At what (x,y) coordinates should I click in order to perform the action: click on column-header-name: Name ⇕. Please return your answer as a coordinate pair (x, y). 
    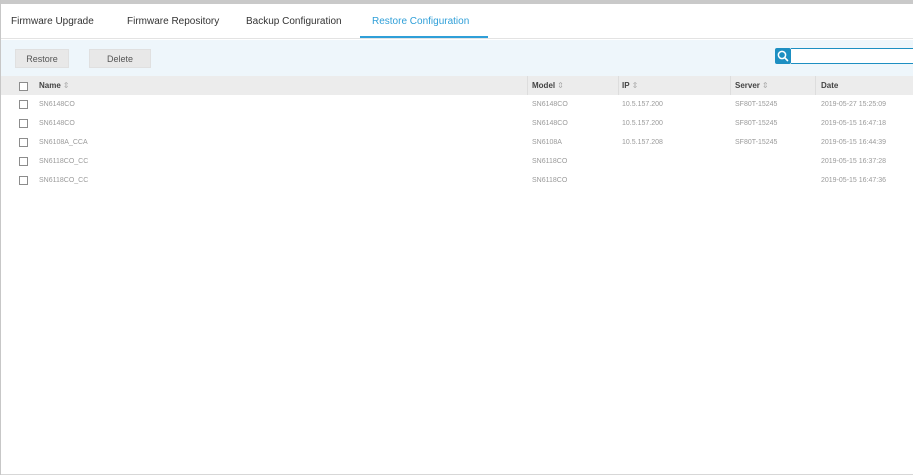
    Looking at the image, I should click on (54, 85).